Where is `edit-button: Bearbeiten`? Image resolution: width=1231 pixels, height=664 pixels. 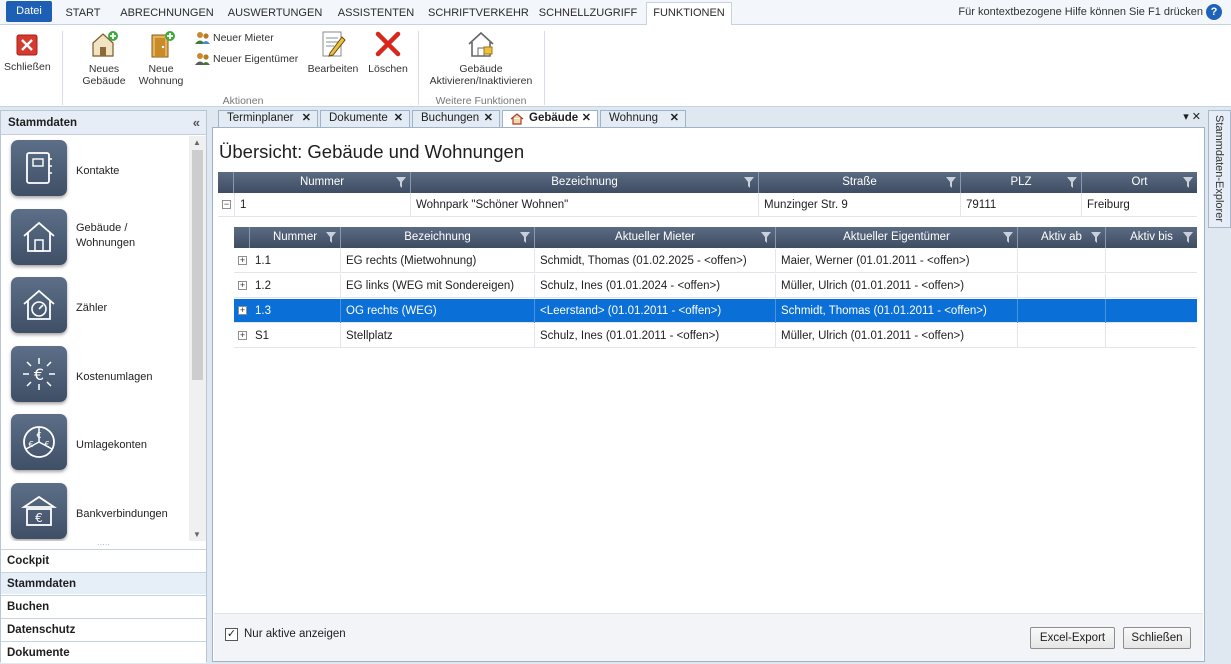
edit-button: Bearbeiten is located at coordinates (333, 52).